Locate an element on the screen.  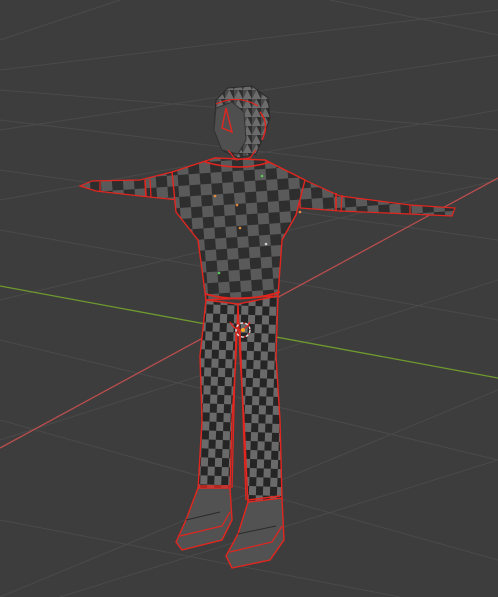
torso is located at coordinates (238, 229).